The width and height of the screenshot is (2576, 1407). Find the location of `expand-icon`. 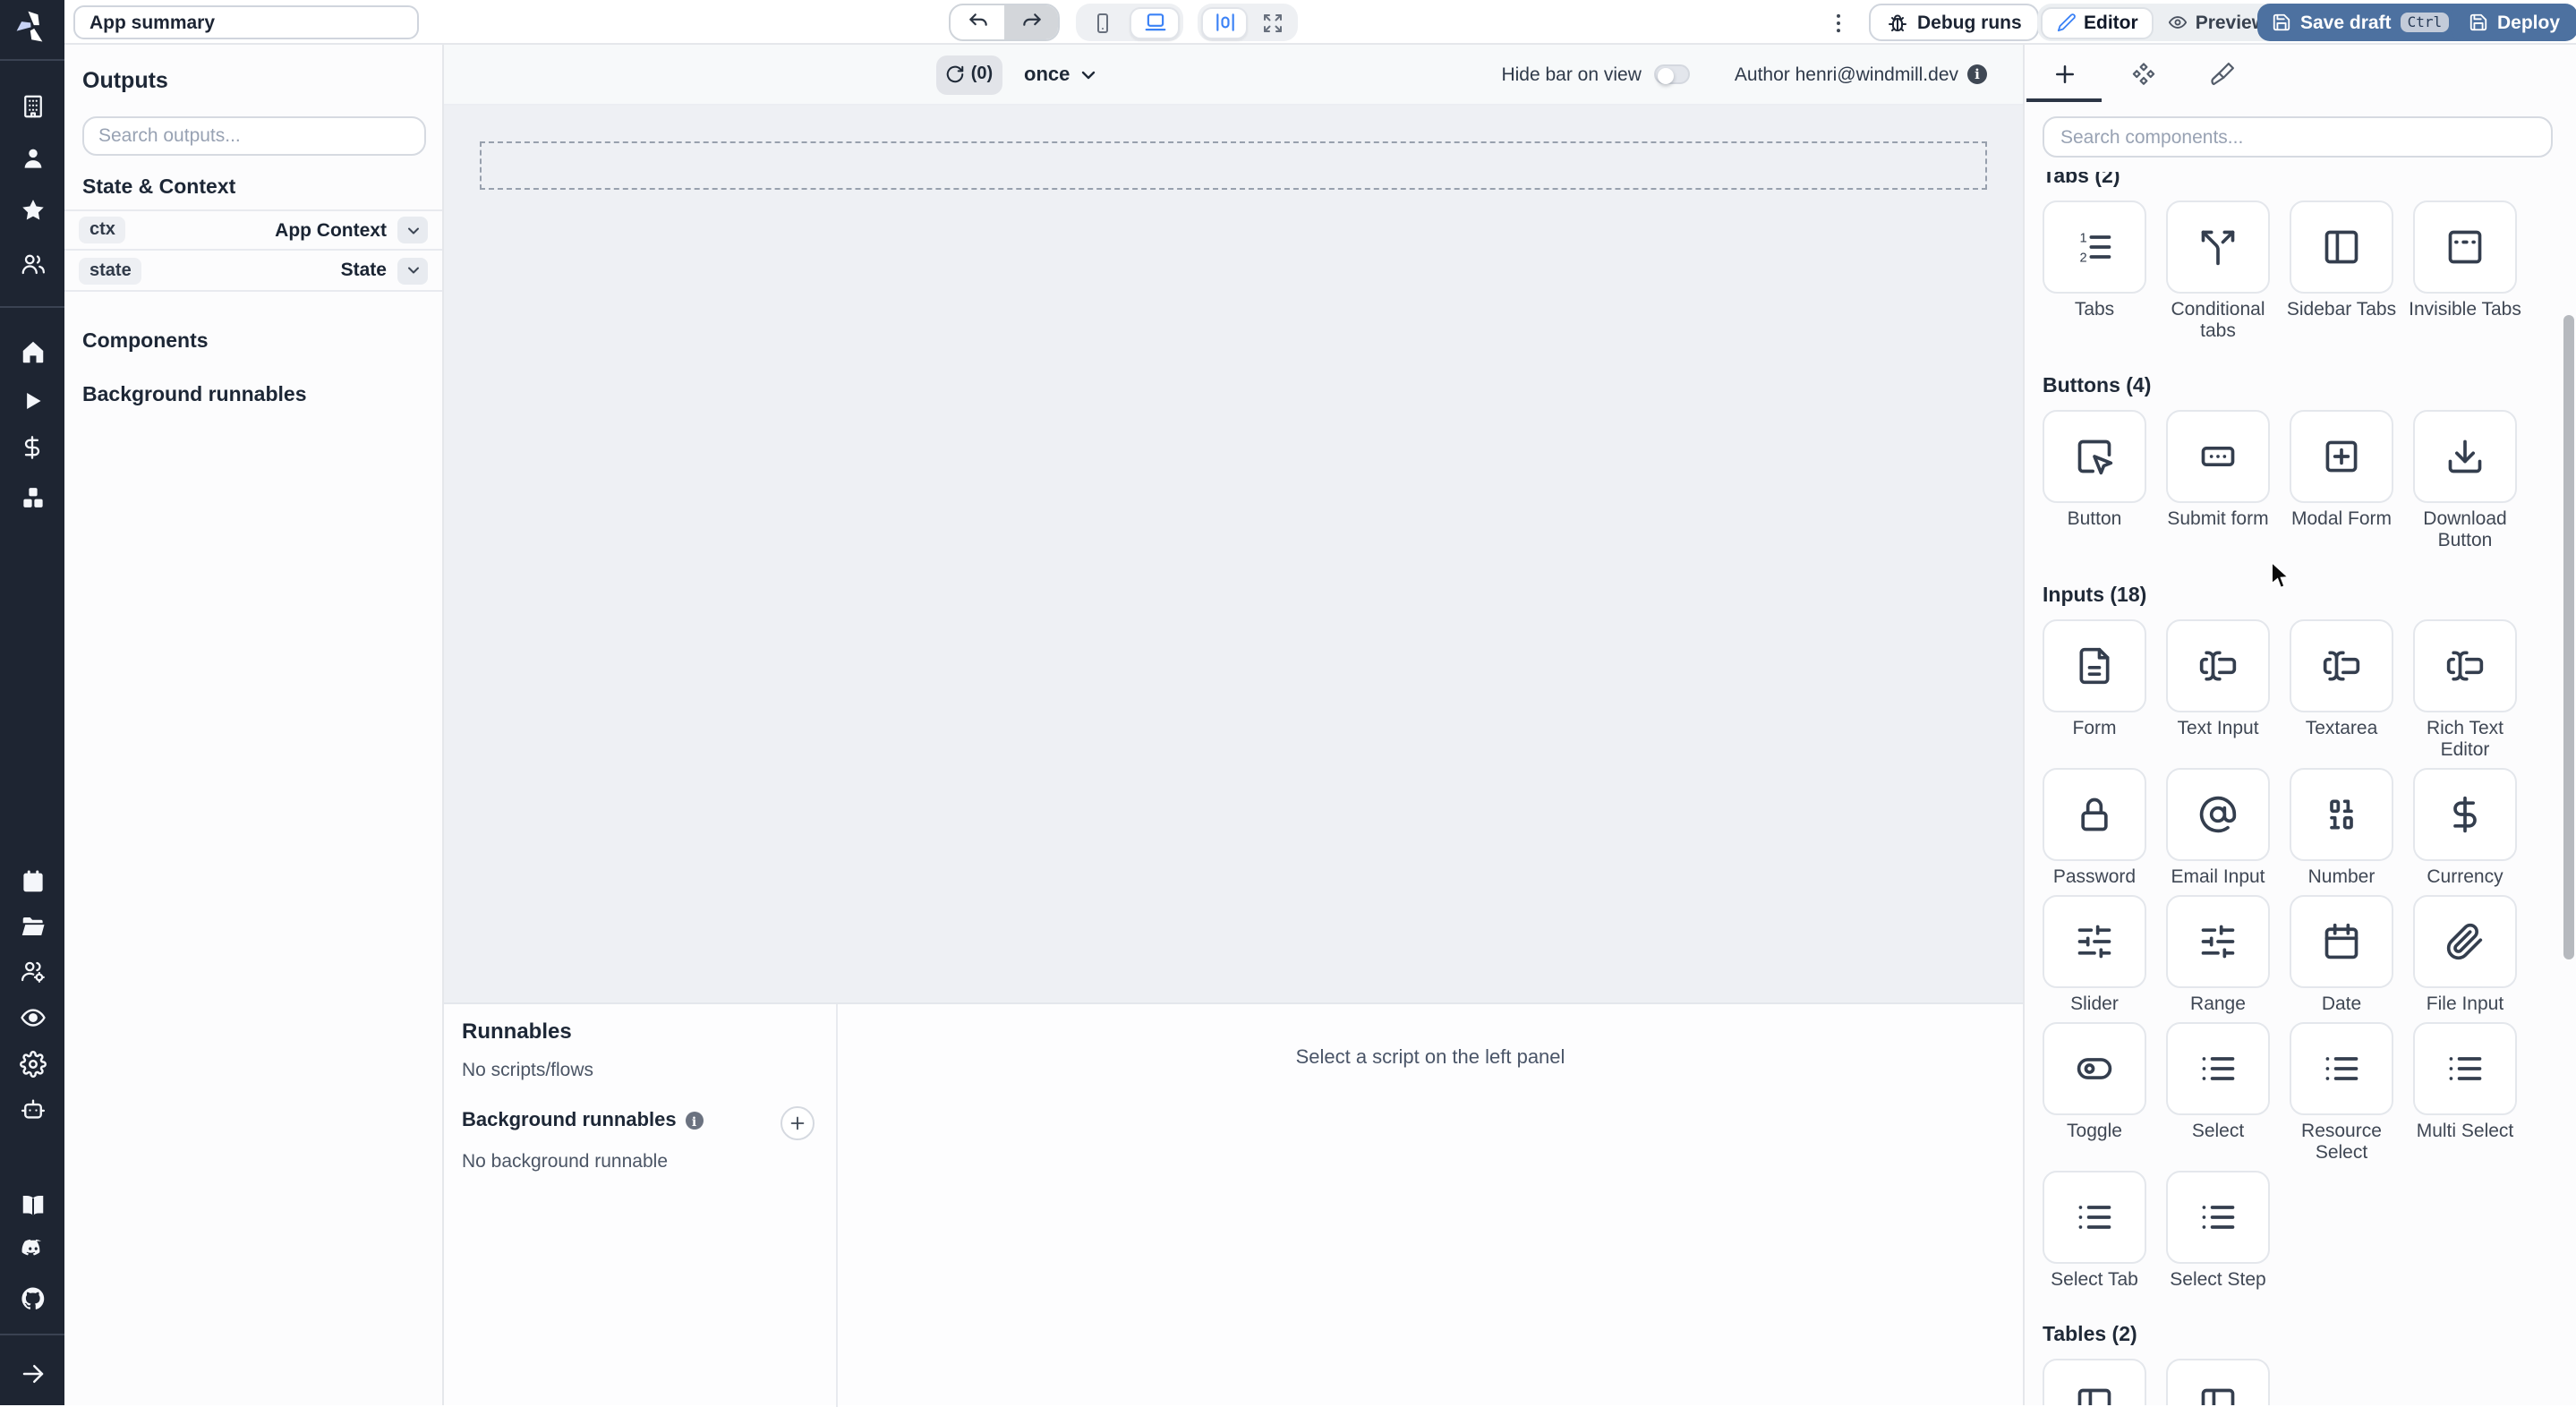

expand-icon is located at coordinates (1273, 22).